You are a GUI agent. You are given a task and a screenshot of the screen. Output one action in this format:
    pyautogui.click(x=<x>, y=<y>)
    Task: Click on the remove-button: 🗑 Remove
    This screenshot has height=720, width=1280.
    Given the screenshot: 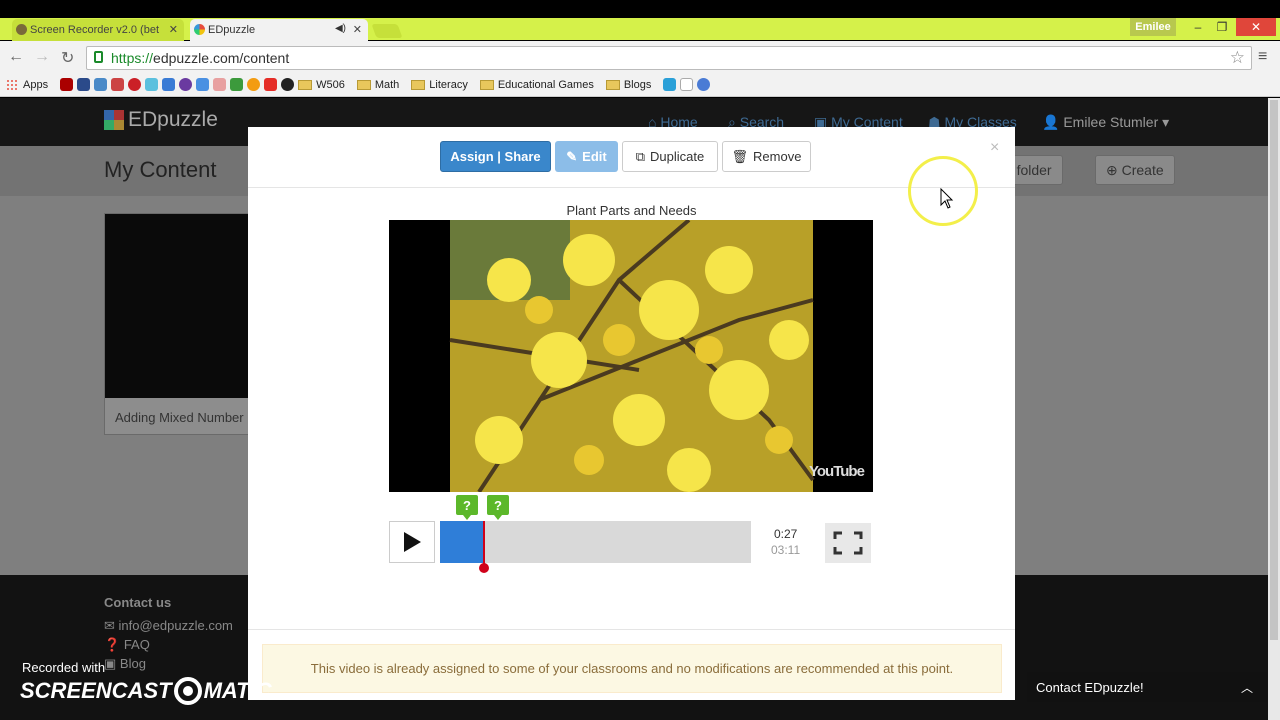 What is the action you would take?
    pyautogui.click(x=766, y=156)
    